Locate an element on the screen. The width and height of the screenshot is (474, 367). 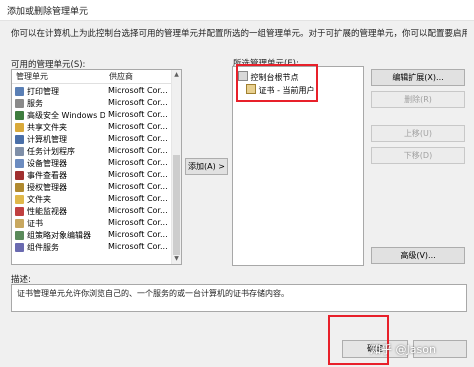
highlight-box-ok is located at coordinates (358, 340).